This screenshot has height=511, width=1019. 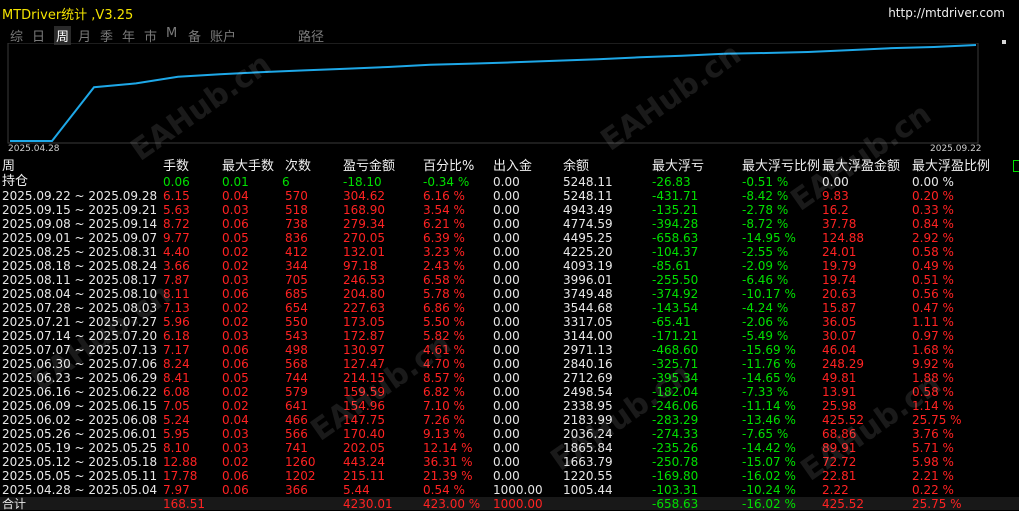 I want to click on col-max-float-loss-pct: 最大浮亏比例, so click(x=781, y=166).